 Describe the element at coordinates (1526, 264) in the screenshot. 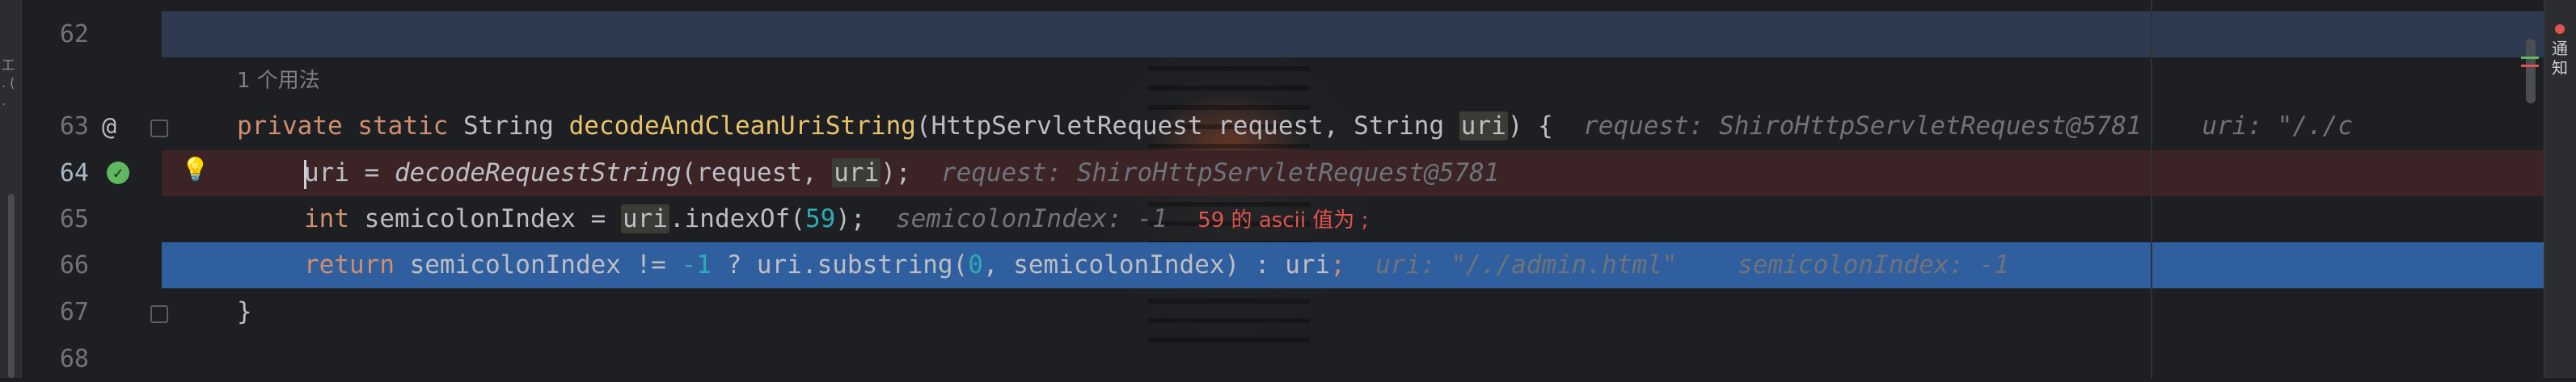

I see `inline-hint: uri: "/./admin.html"` at that location.